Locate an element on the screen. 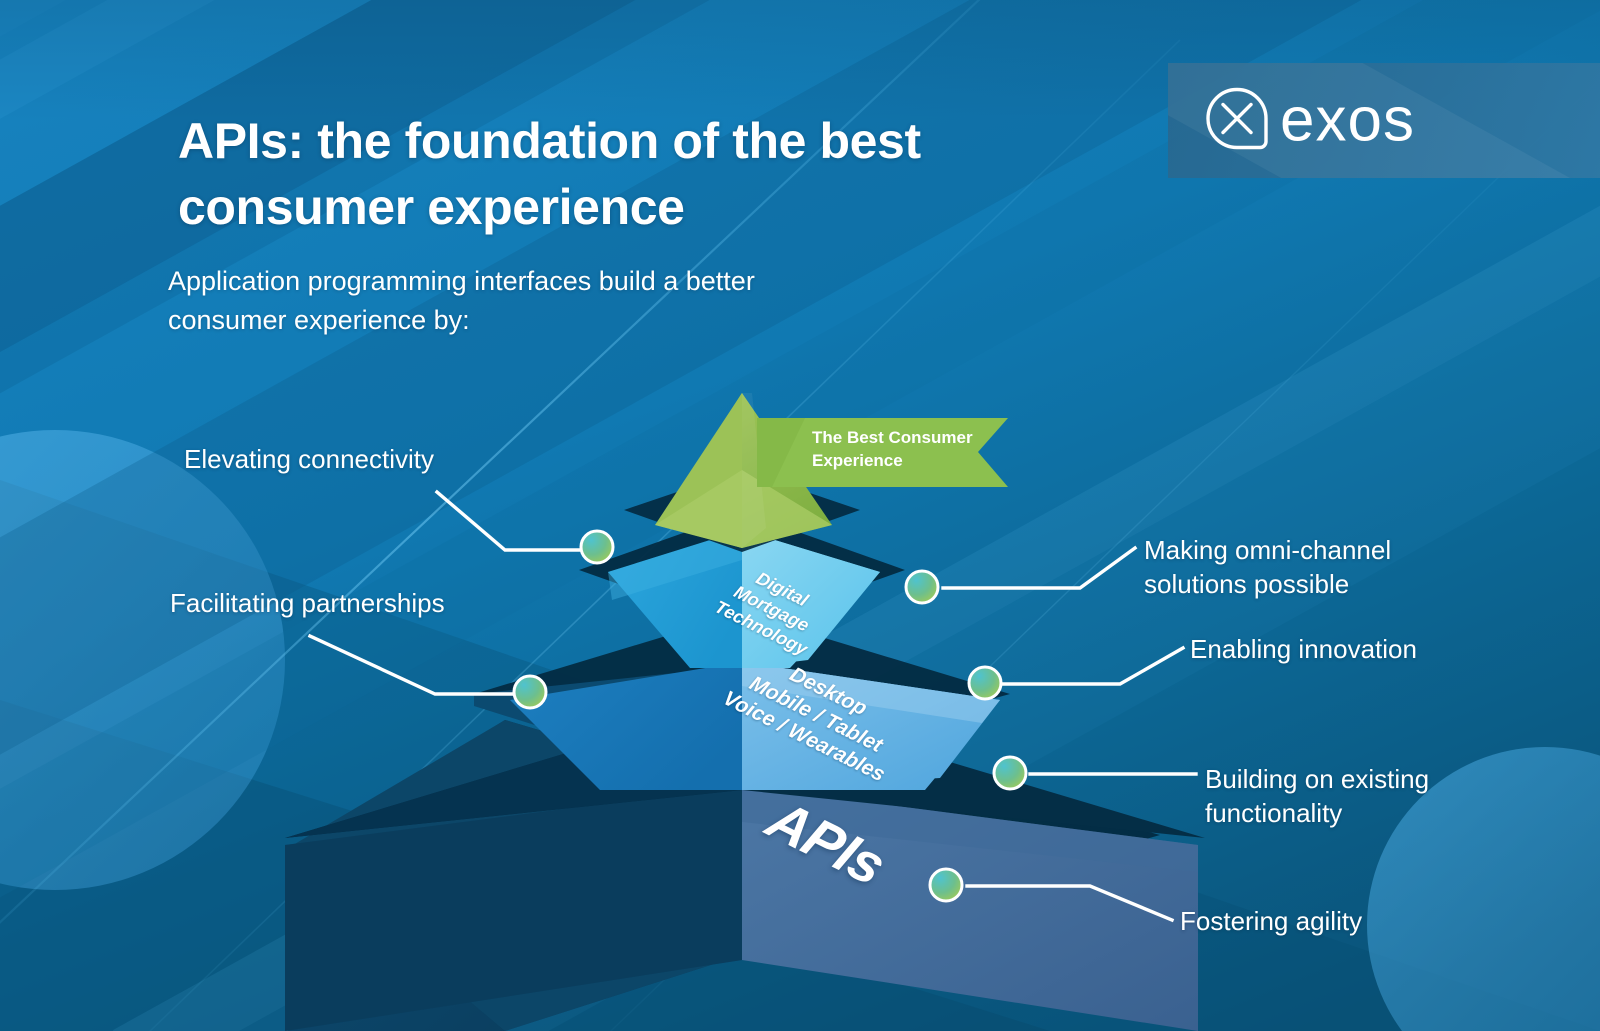 The width and height of the screenshot is (1600, 1031). exos-logo: exos is located at coordinates (1384, 120).